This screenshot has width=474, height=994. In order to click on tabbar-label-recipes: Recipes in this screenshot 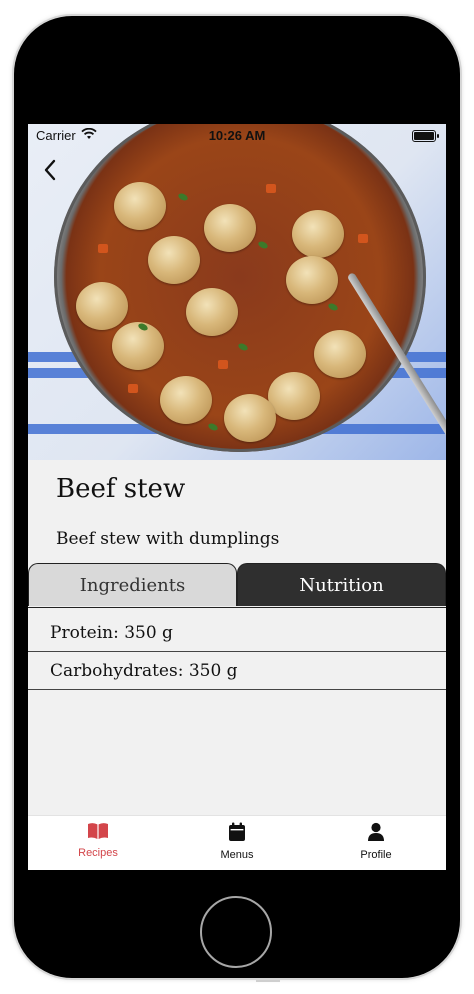, I will do `click(98, 853)`.